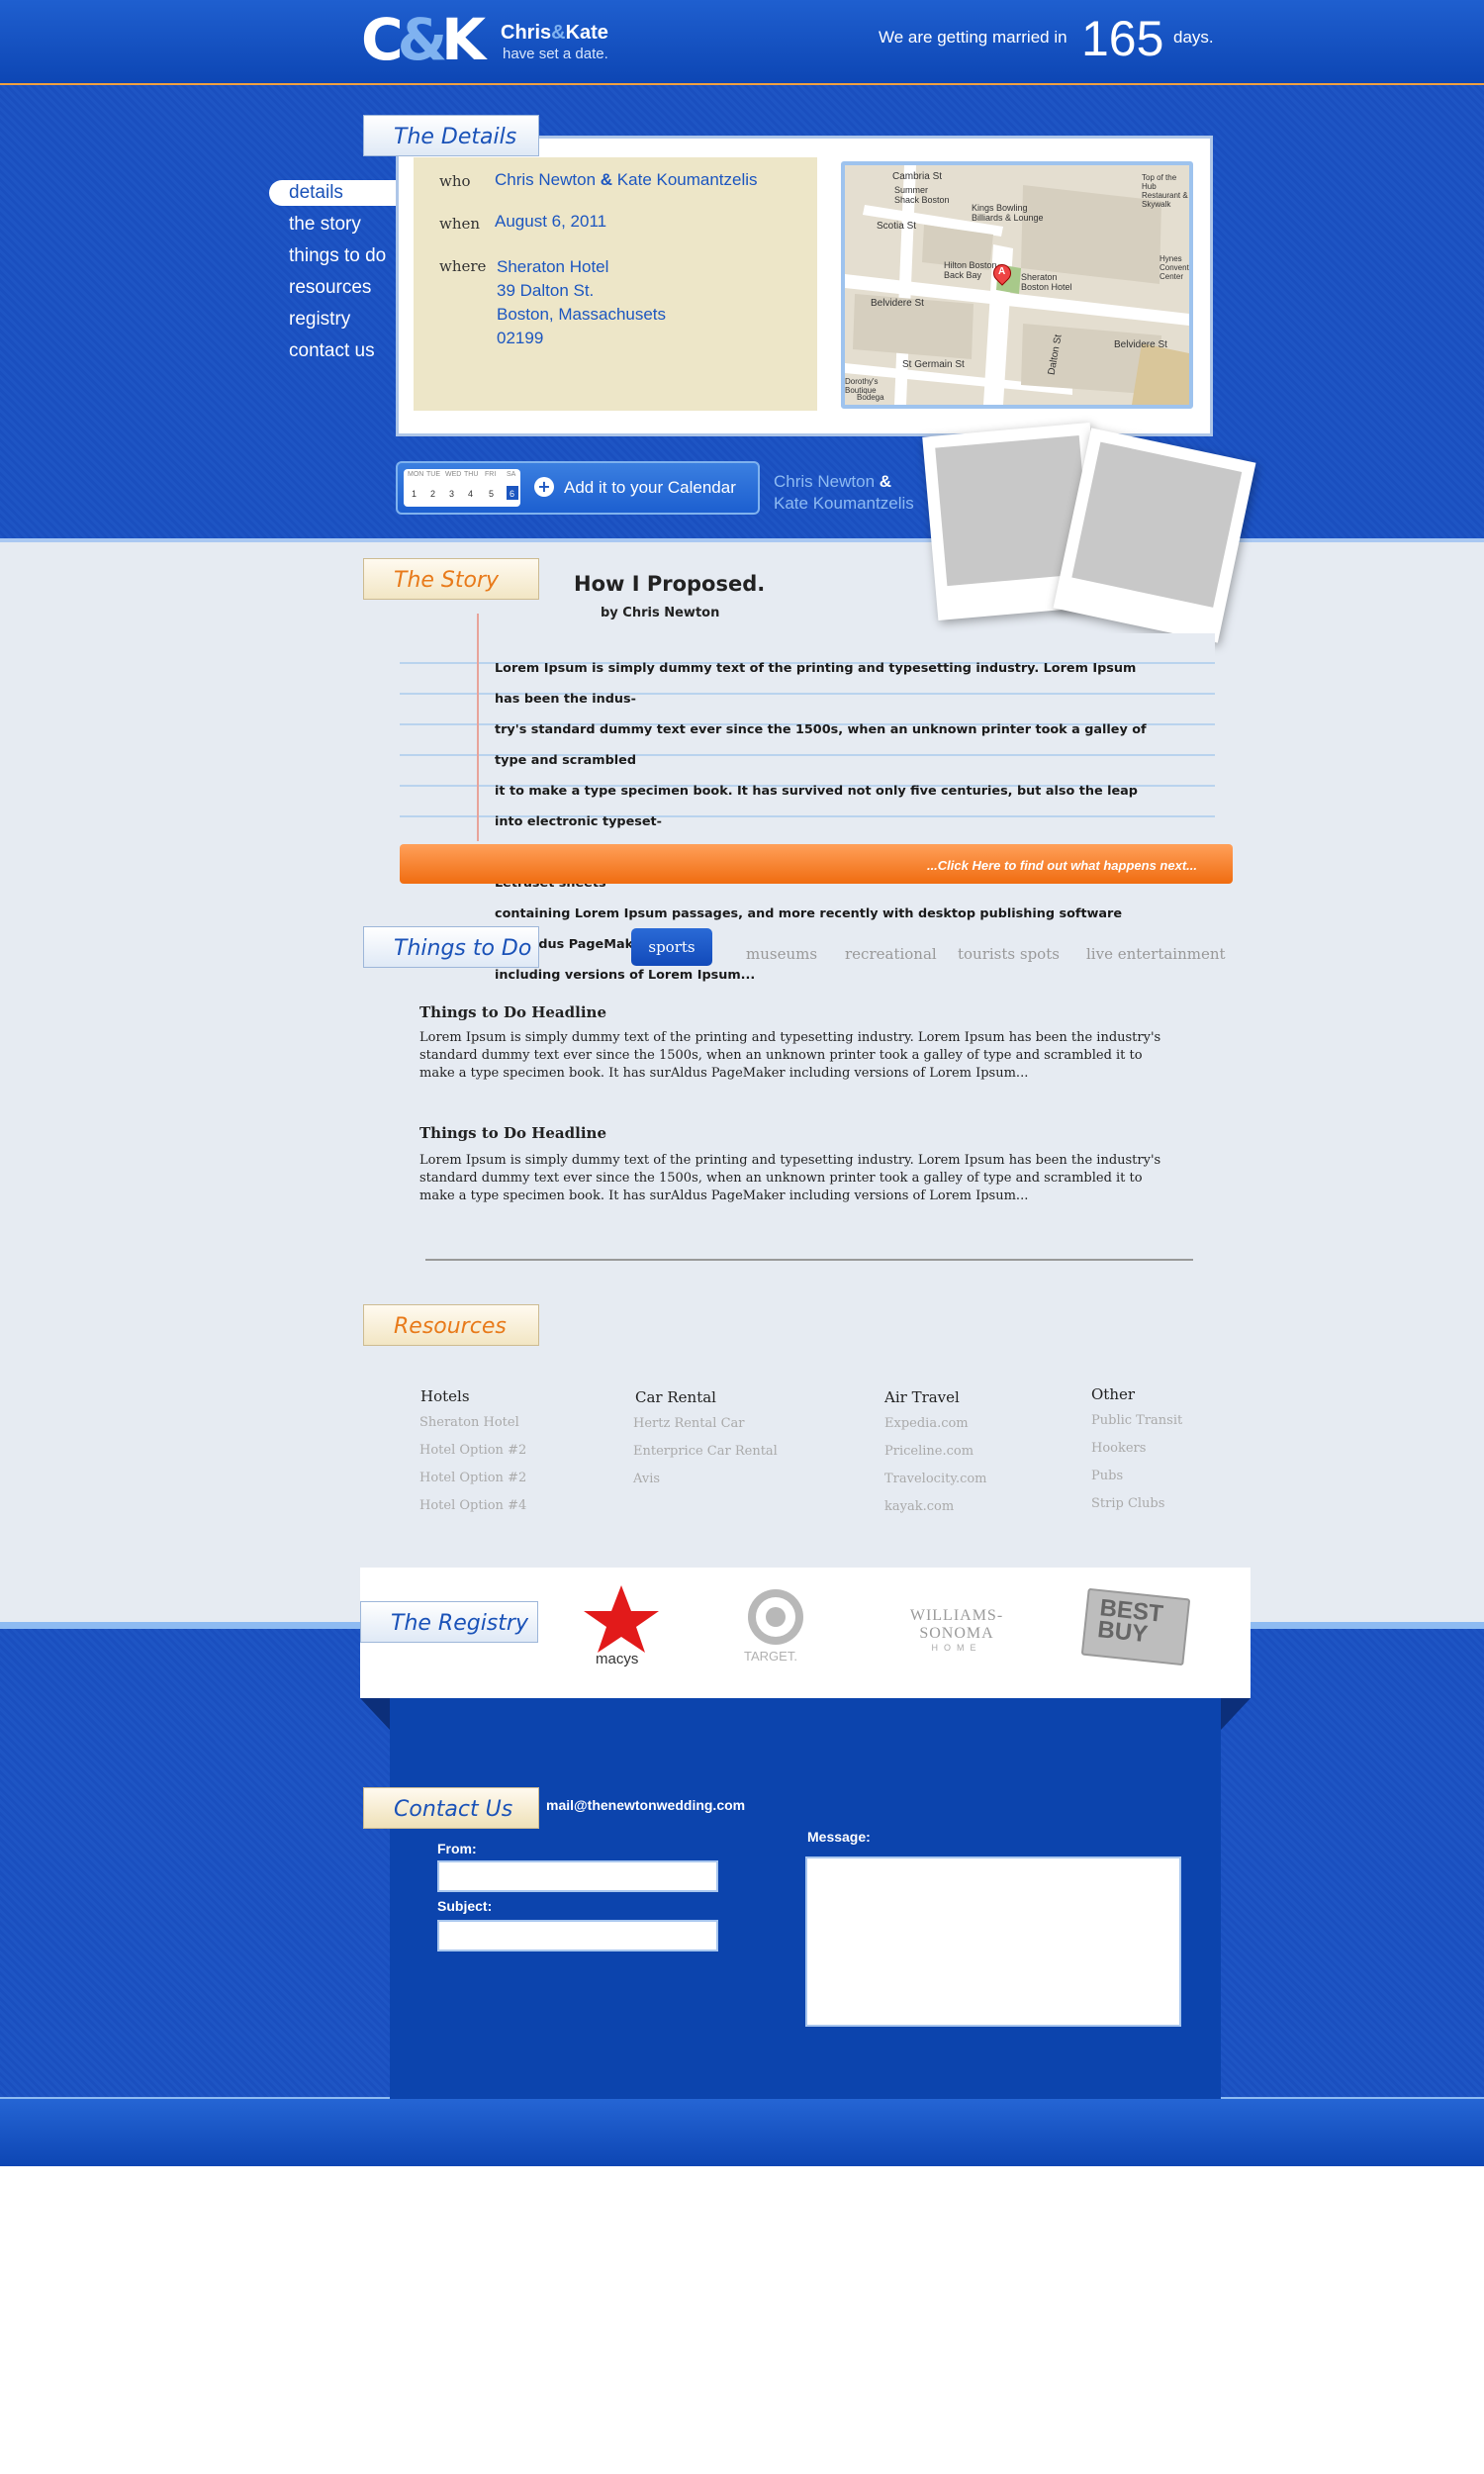 This screenshot has height=2474, width=1484. Describe the element at coordinates (455, 181) in the screenshot. I see `who-label: who` at that location.